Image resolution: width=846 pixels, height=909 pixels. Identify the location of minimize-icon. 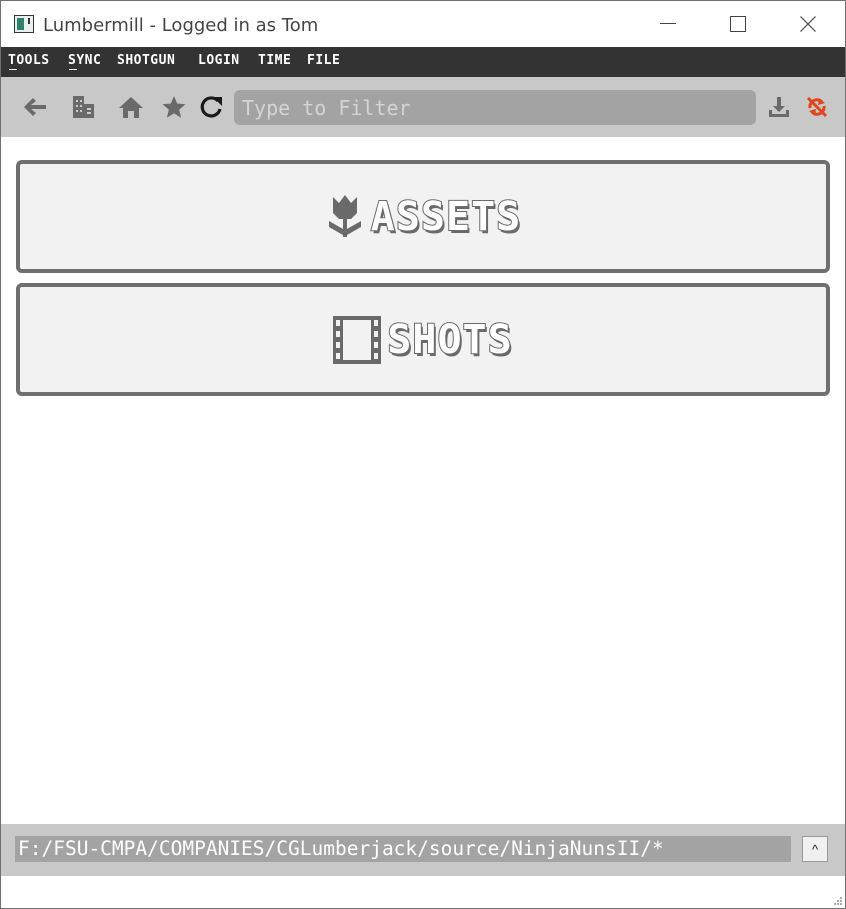
(668, 23).